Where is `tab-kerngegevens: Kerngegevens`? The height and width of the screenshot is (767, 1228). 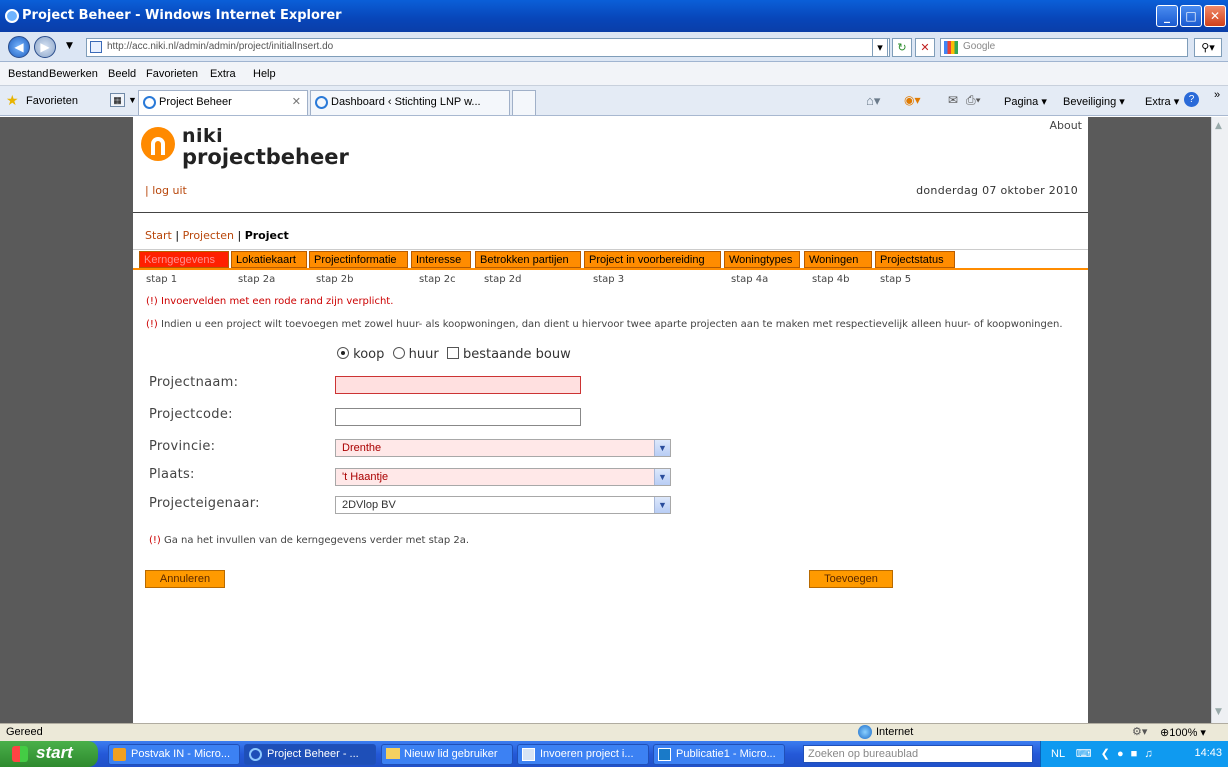 tab-kerngegevens: Kerngegevens is located at coordinates (184, 259).